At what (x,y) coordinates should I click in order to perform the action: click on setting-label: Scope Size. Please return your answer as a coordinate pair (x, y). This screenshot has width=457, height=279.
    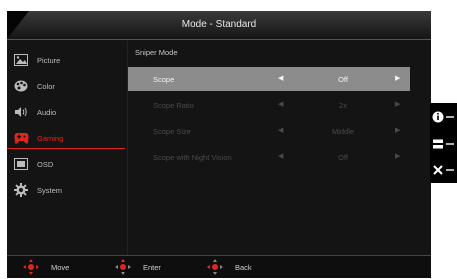
    Looking at the image, I should click on (172, 131).